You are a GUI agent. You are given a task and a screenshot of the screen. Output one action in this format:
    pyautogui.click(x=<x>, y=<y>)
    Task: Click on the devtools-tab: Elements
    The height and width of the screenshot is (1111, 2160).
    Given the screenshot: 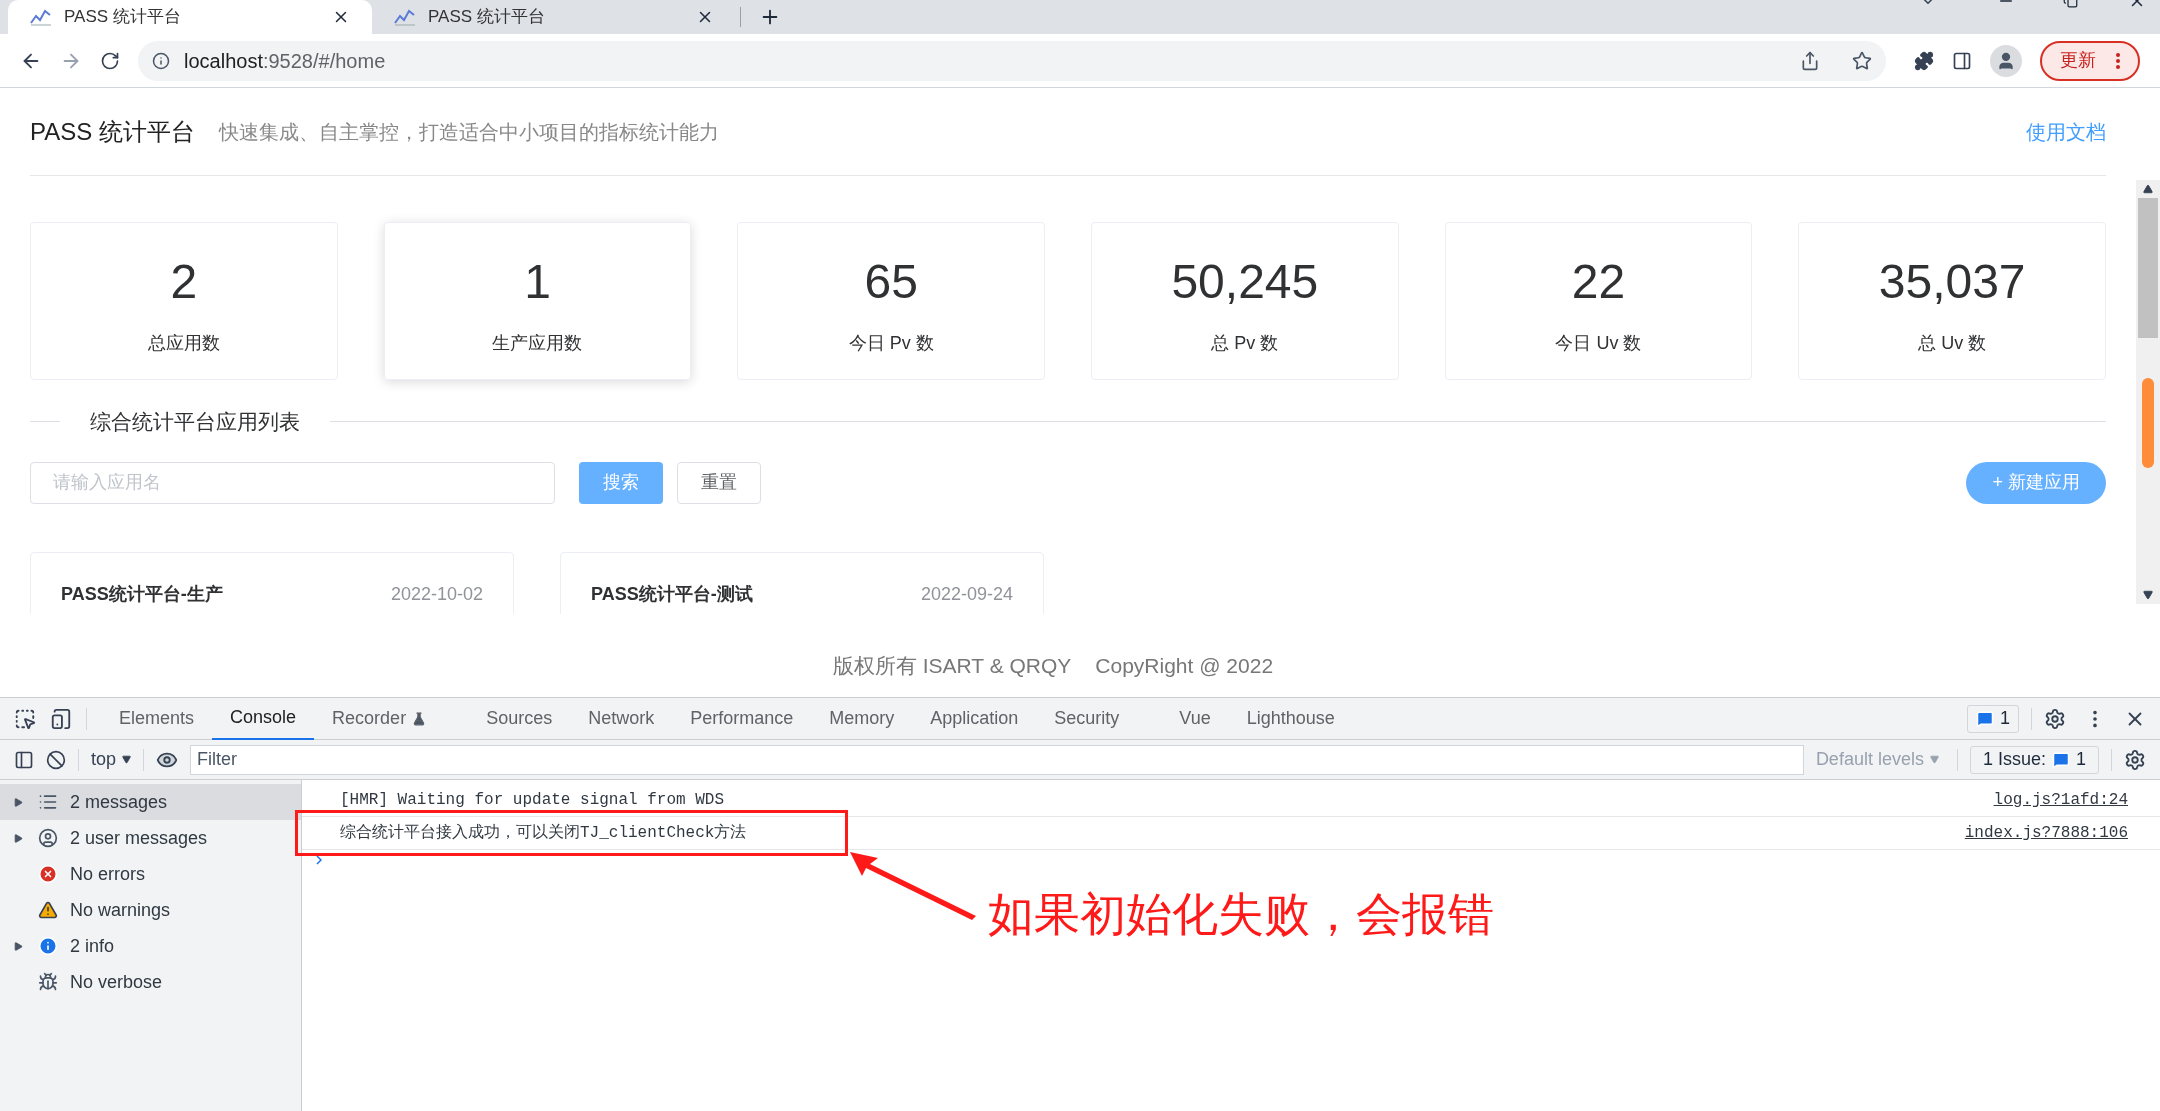 What is the action you would take?
    pyautogui.click(x=157, y=718)
    